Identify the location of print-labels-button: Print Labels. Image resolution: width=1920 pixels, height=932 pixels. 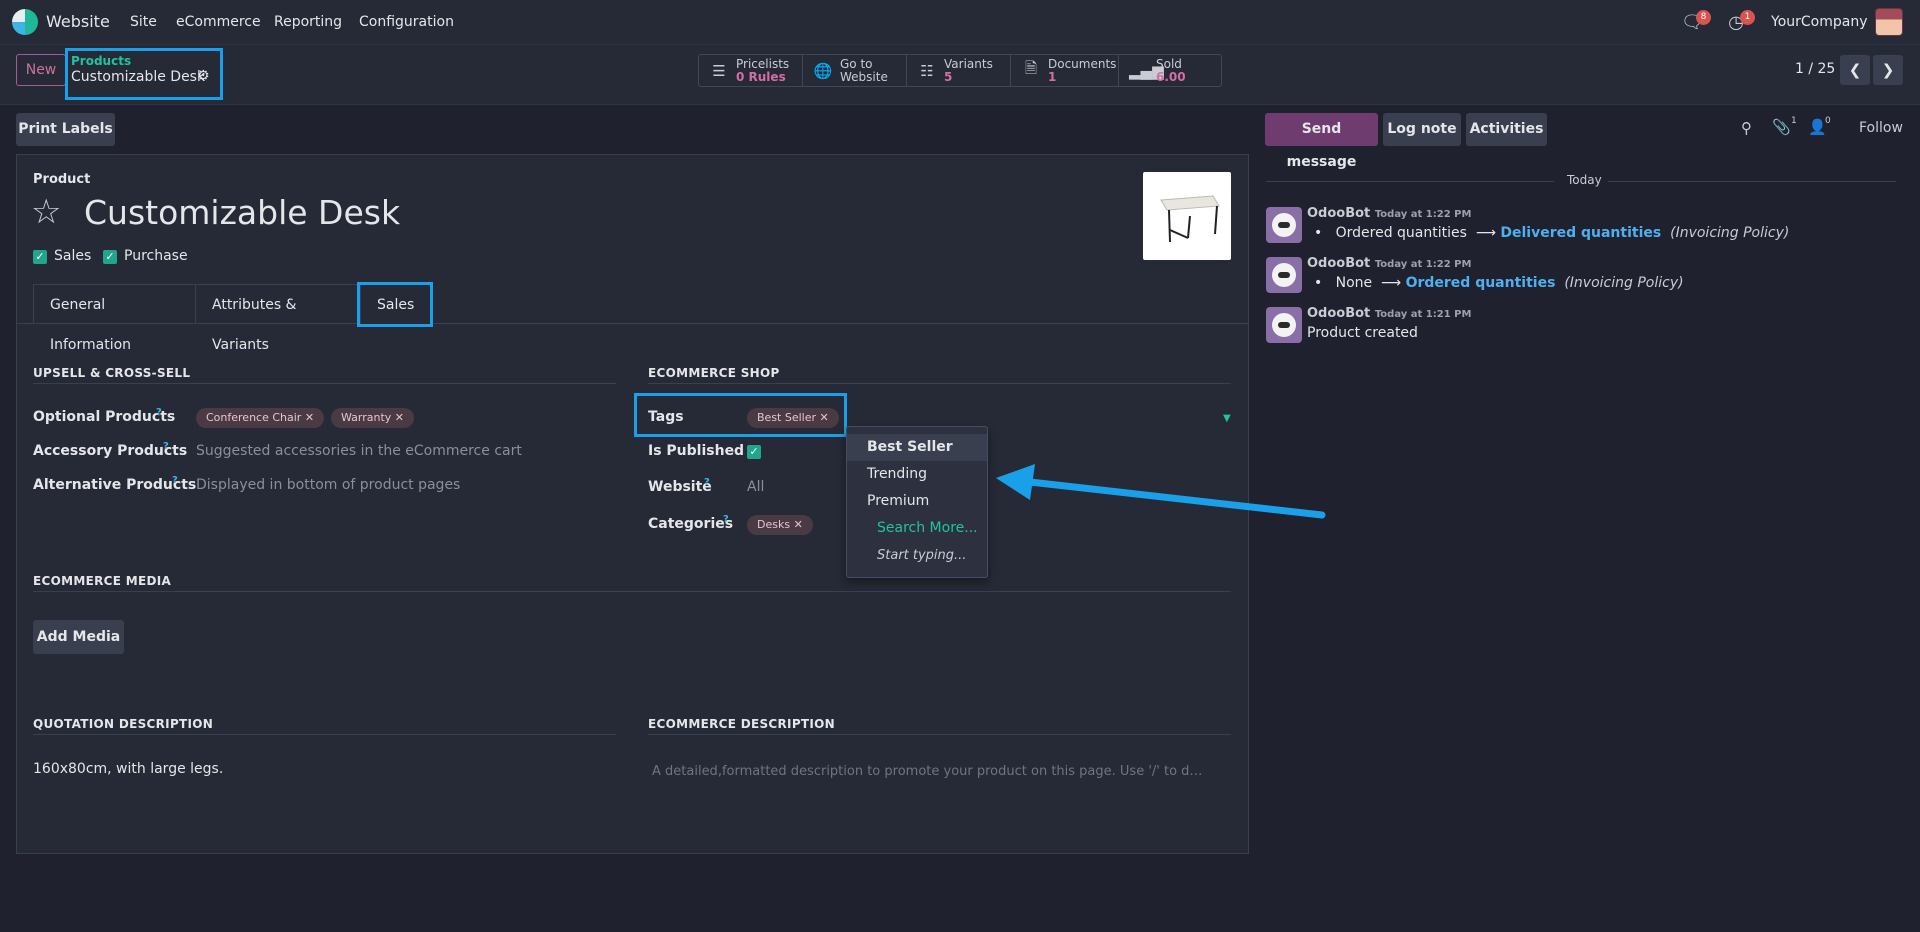
(65, 129).